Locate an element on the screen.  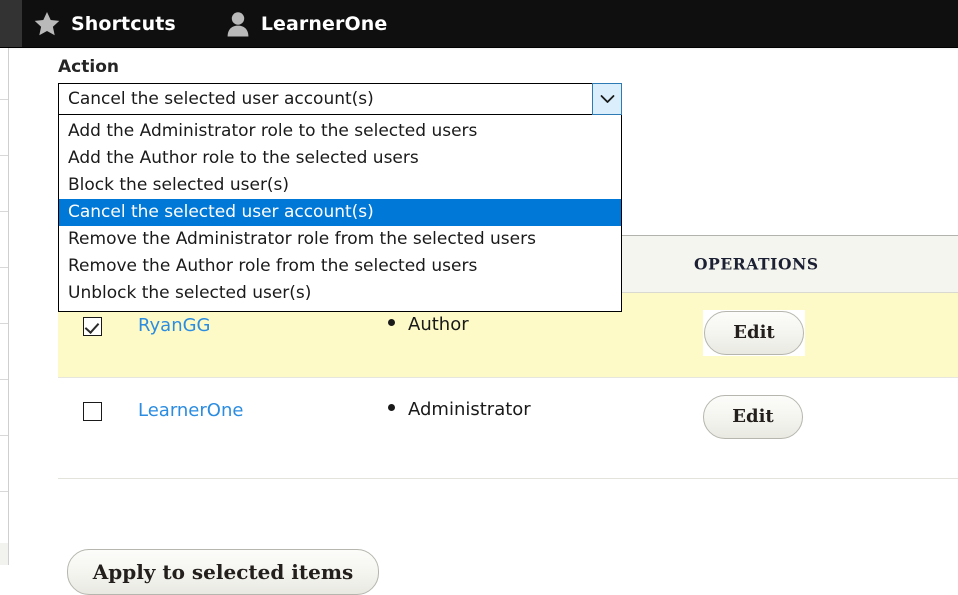
table-bottom-divider is located at coordinates (508, 478).